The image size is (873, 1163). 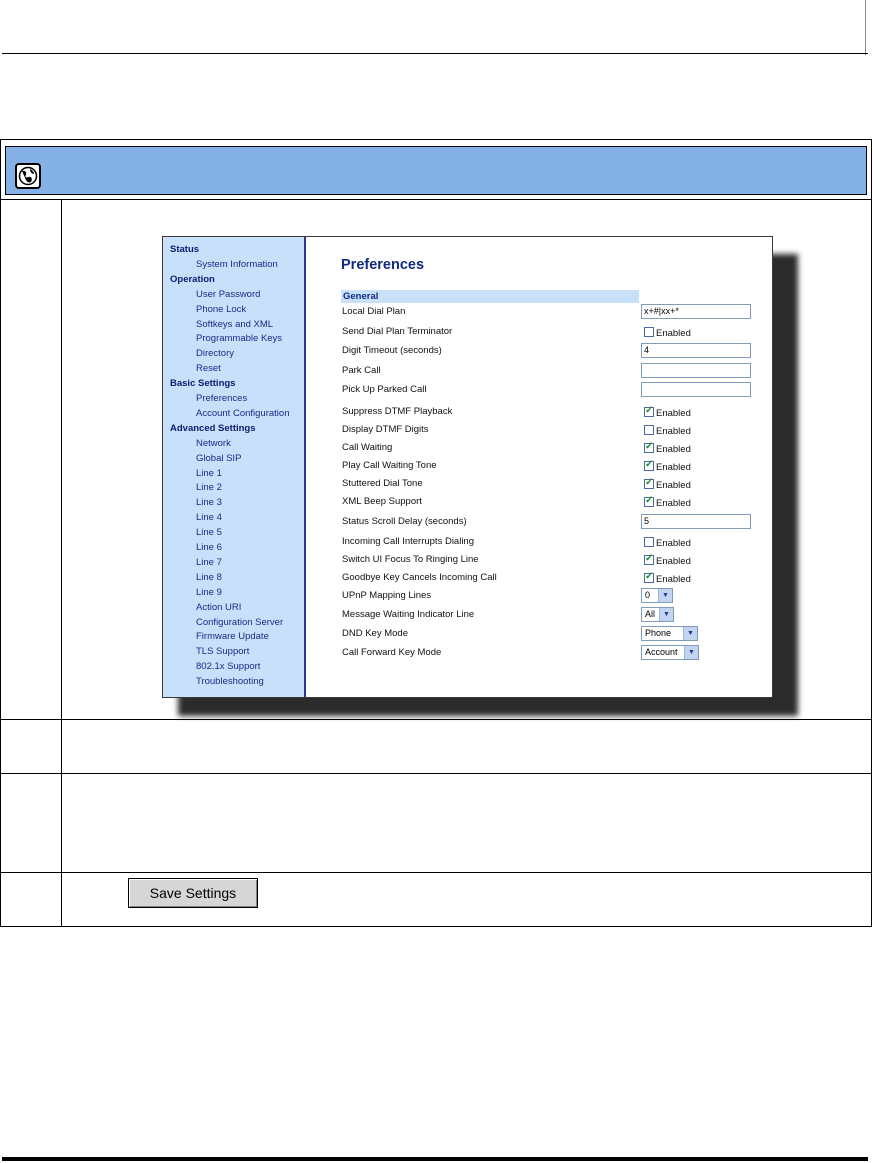 What do you see at coordinates (404, 521) in the screenshot?
I see `field-label: Status Scroll Delay (seconds)` at bounding box center [404, 521].